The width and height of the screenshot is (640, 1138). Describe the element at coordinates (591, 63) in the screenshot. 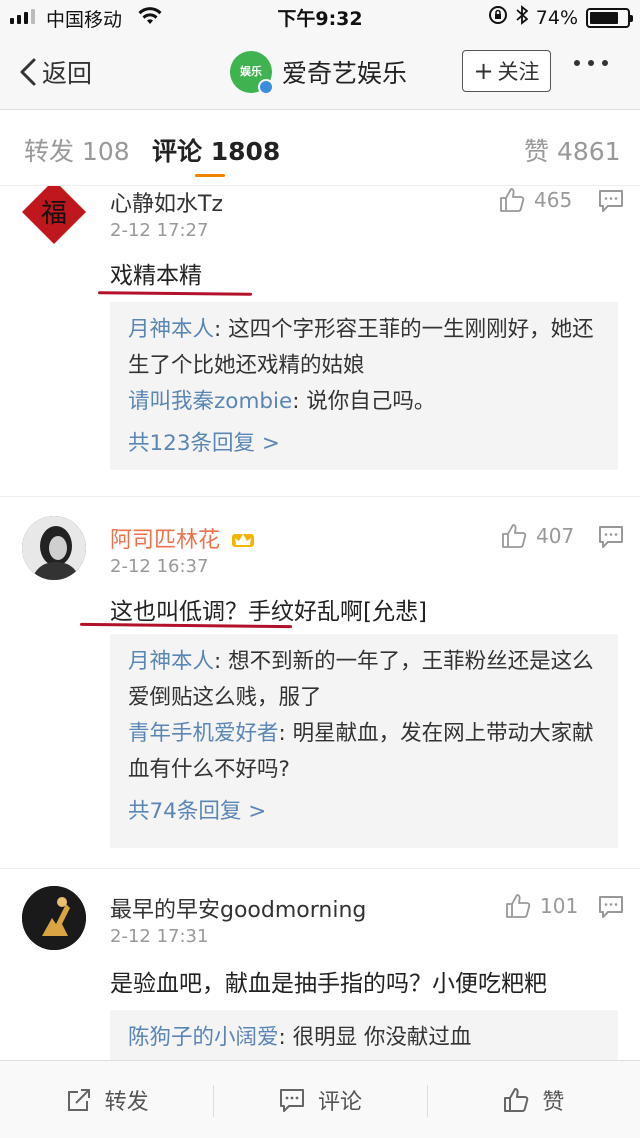

I see `more-options-button` at that location.